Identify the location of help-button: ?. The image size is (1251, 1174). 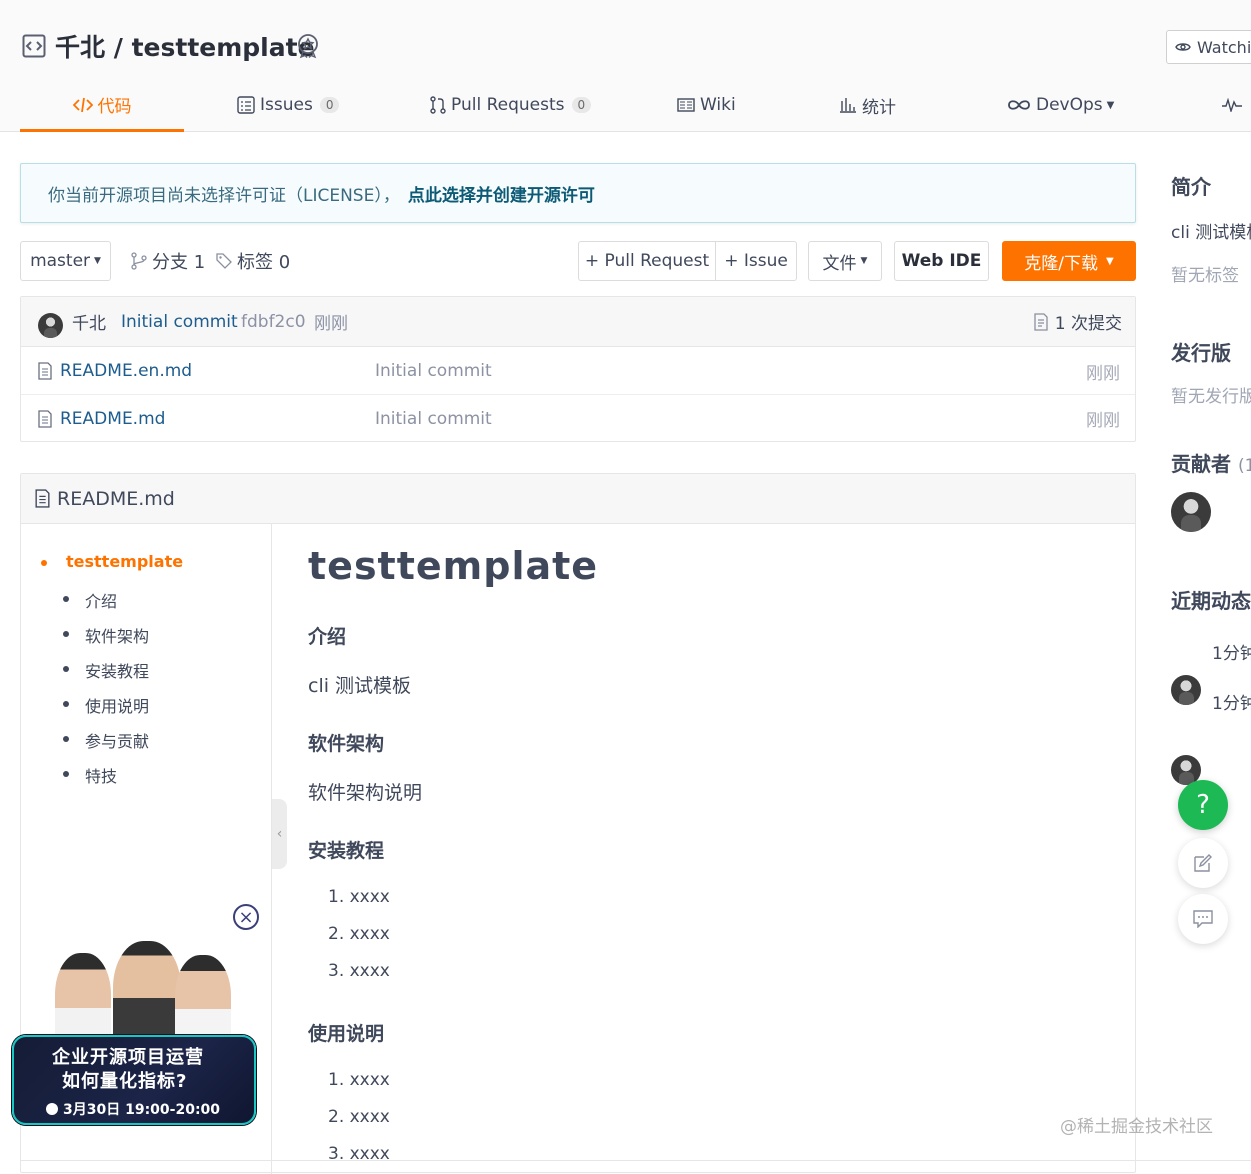
(1203, 805).